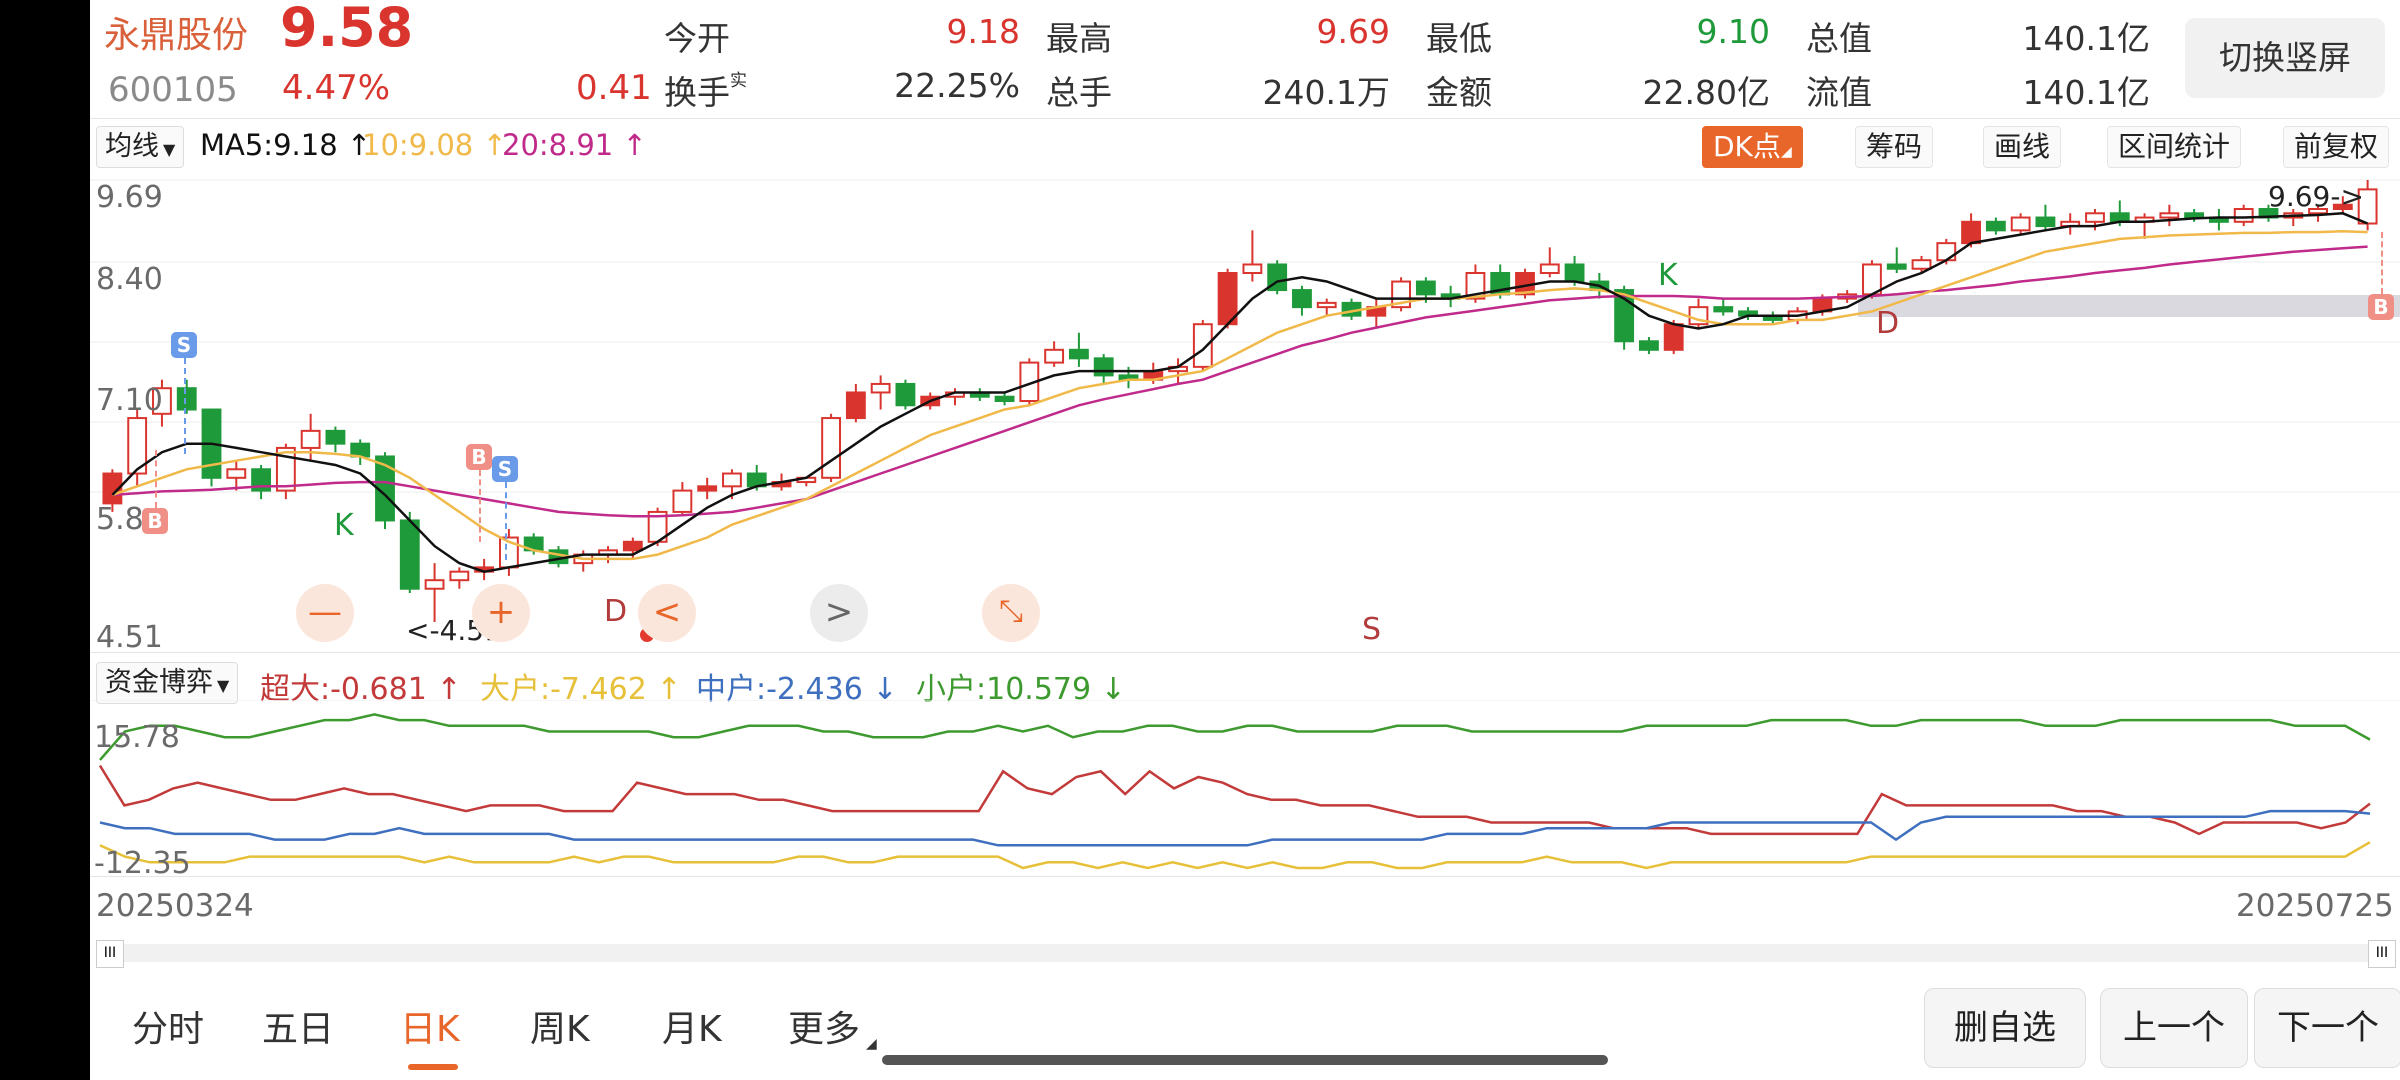 The width and height of the screenshot is (2400, 1080). What do you see at coordinates (110, 954) in the screenshot?
I see `scroll-handle-left: III` at bounding box center [110, 954].